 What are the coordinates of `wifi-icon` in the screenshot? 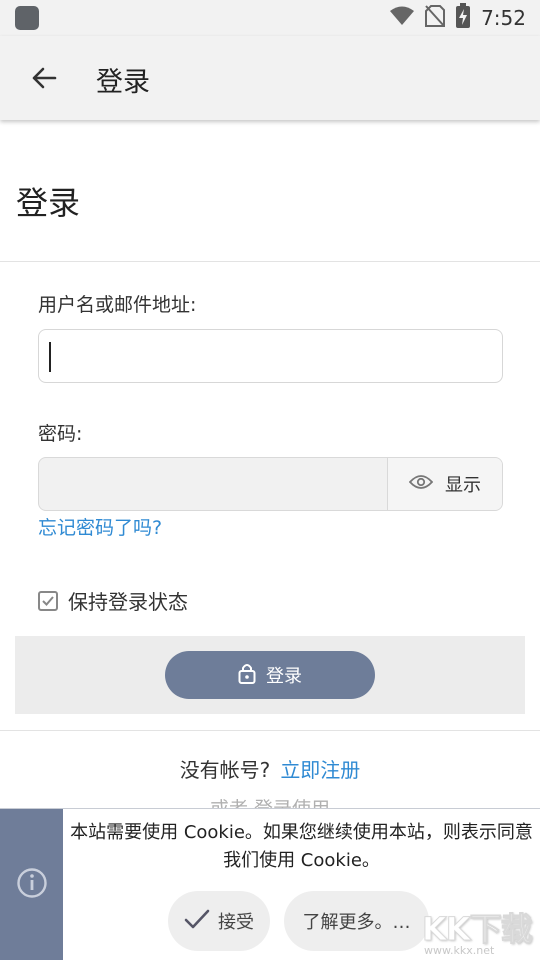 It's located at (402, 18).